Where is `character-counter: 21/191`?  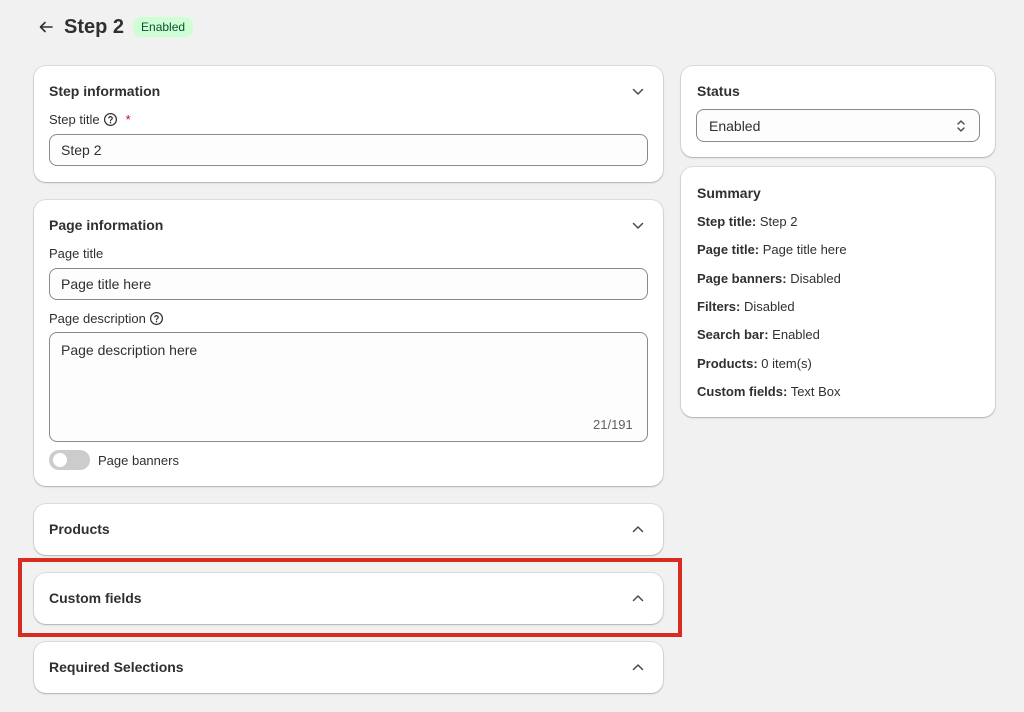 character-counter: 21/191 is located at coordinates (613, 424).